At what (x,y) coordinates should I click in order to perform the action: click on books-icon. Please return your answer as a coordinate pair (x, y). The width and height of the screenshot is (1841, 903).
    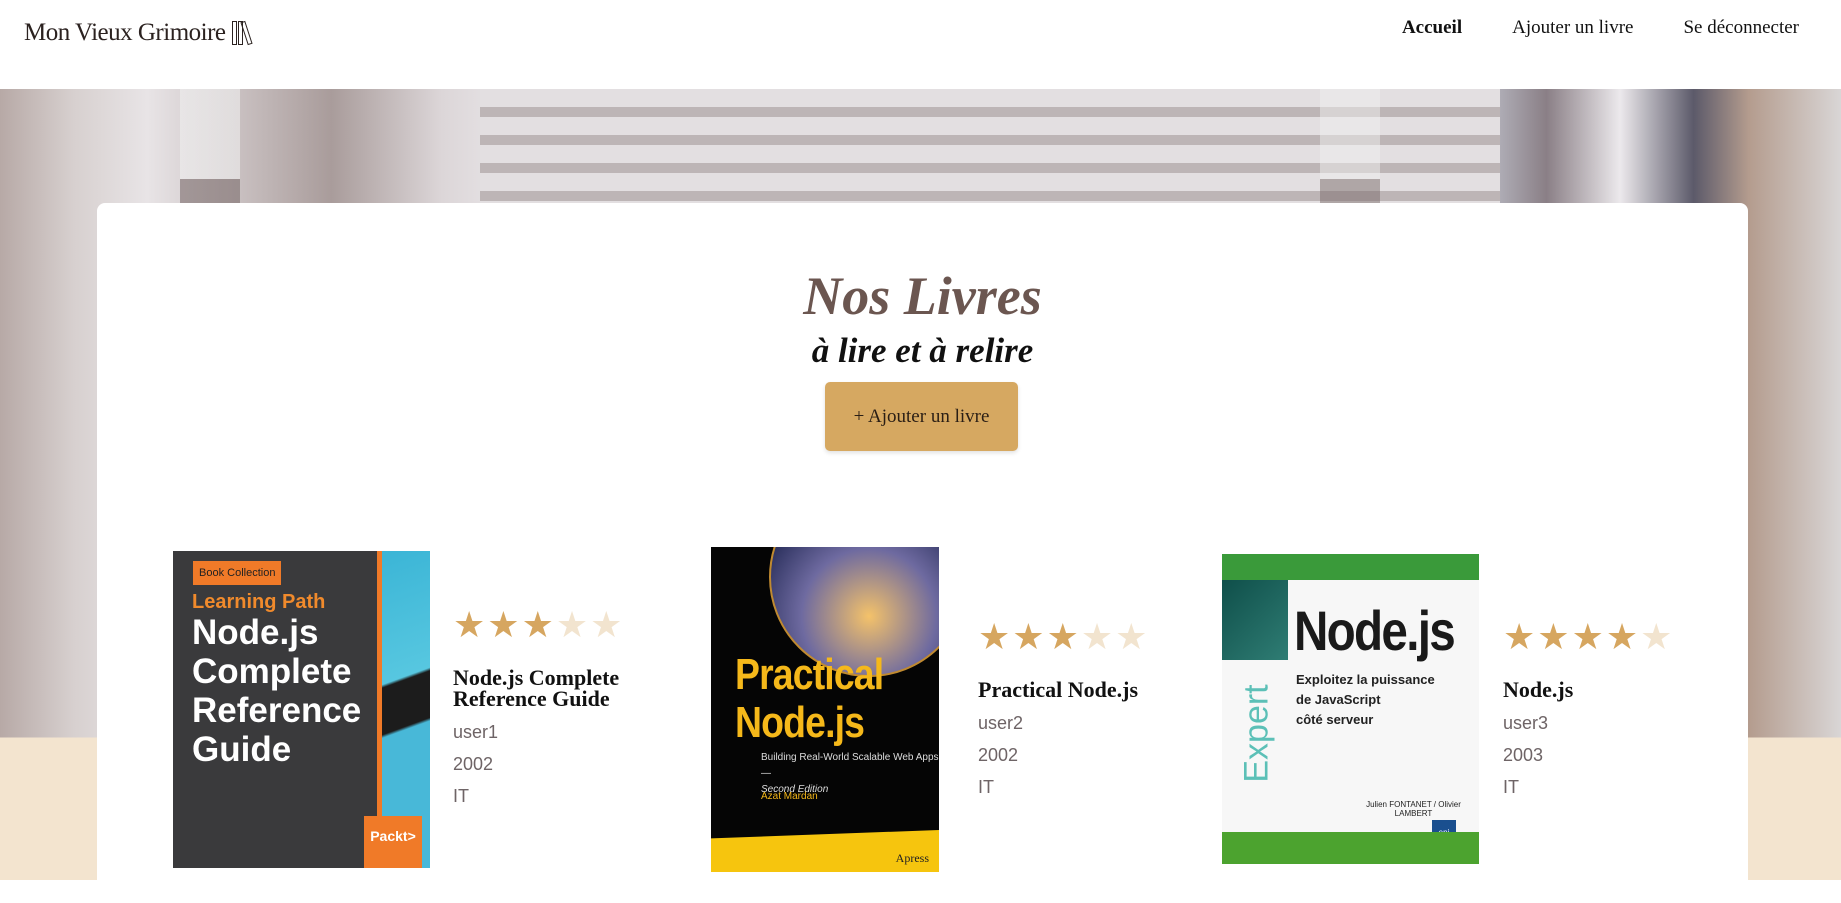
    Looking at the image, I should click on (242, 33).